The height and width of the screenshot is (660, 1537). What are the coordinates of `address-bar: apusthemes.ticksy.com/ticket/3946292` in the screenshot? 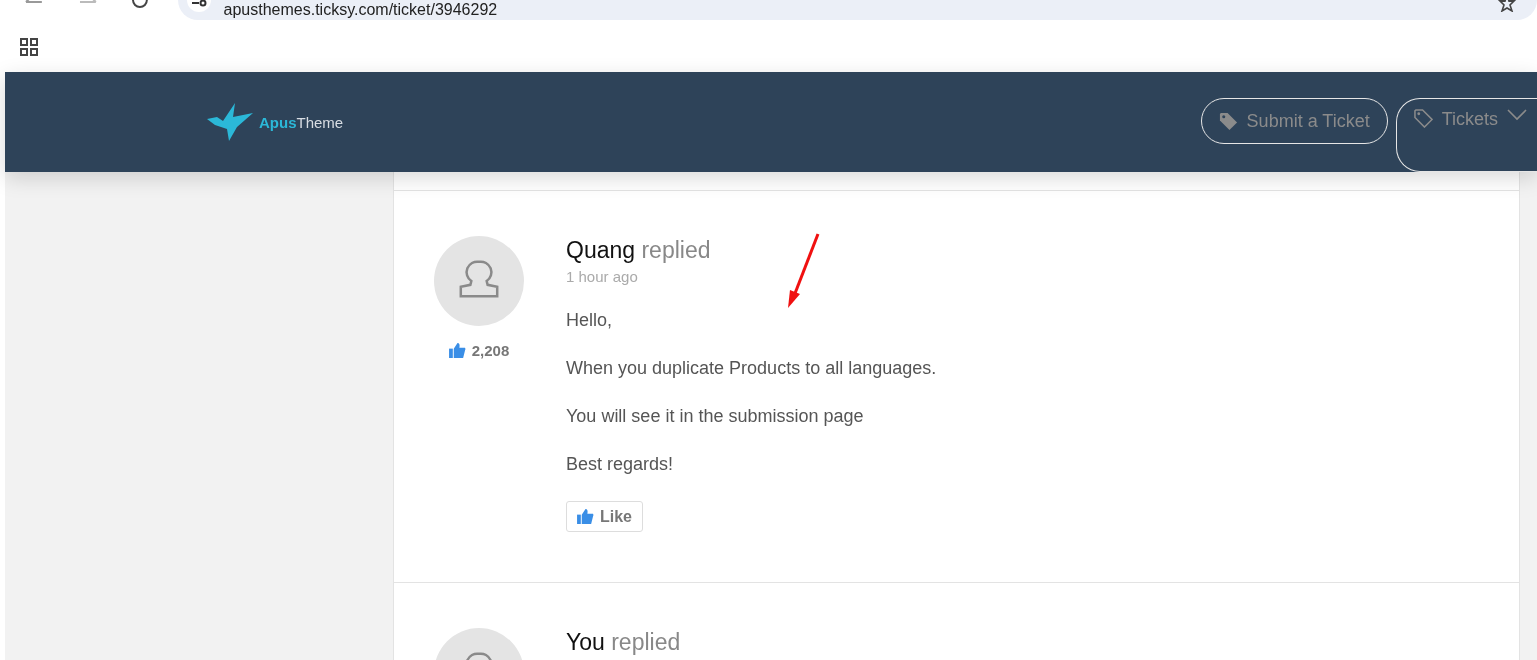 It's located at (857, 10).